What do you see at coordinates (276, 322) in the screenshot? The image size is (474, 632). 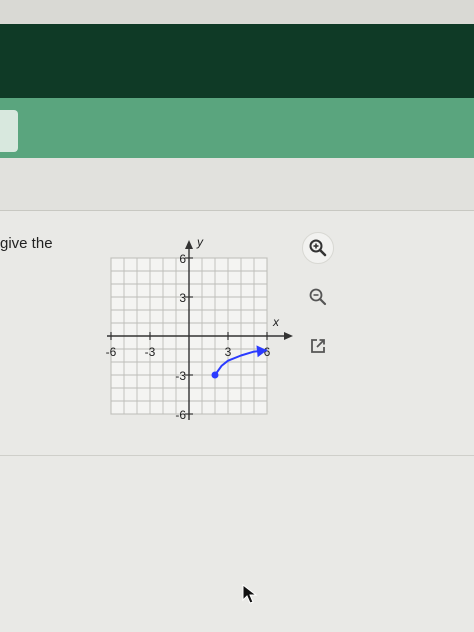 I see `x-axis-label: x` at bounding box center [276, 322].